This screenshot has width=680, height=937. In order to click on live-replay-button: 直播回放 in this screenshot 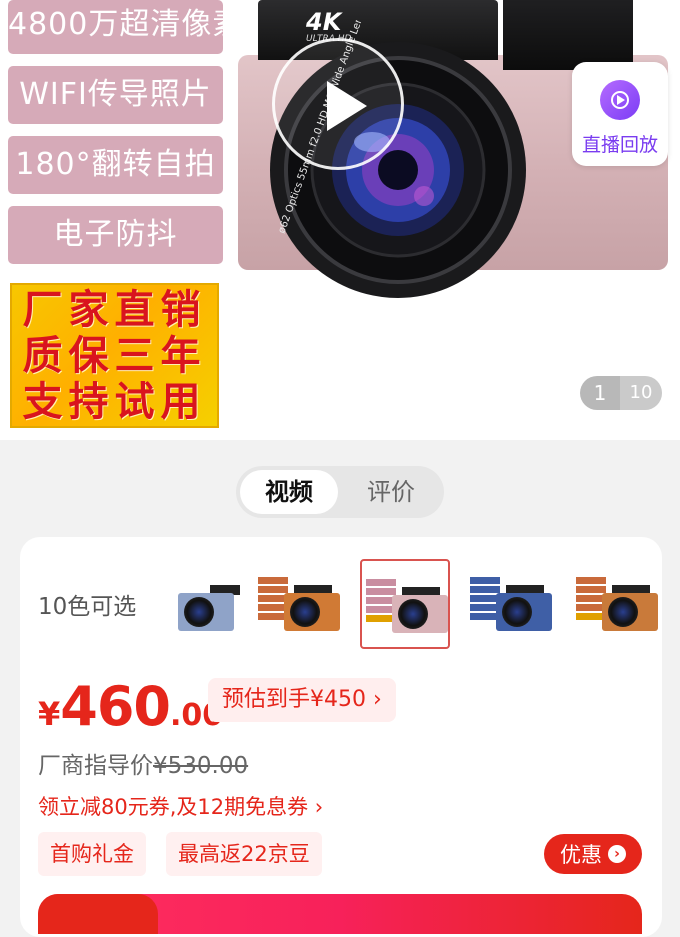, I will do `click(620, 114)`.